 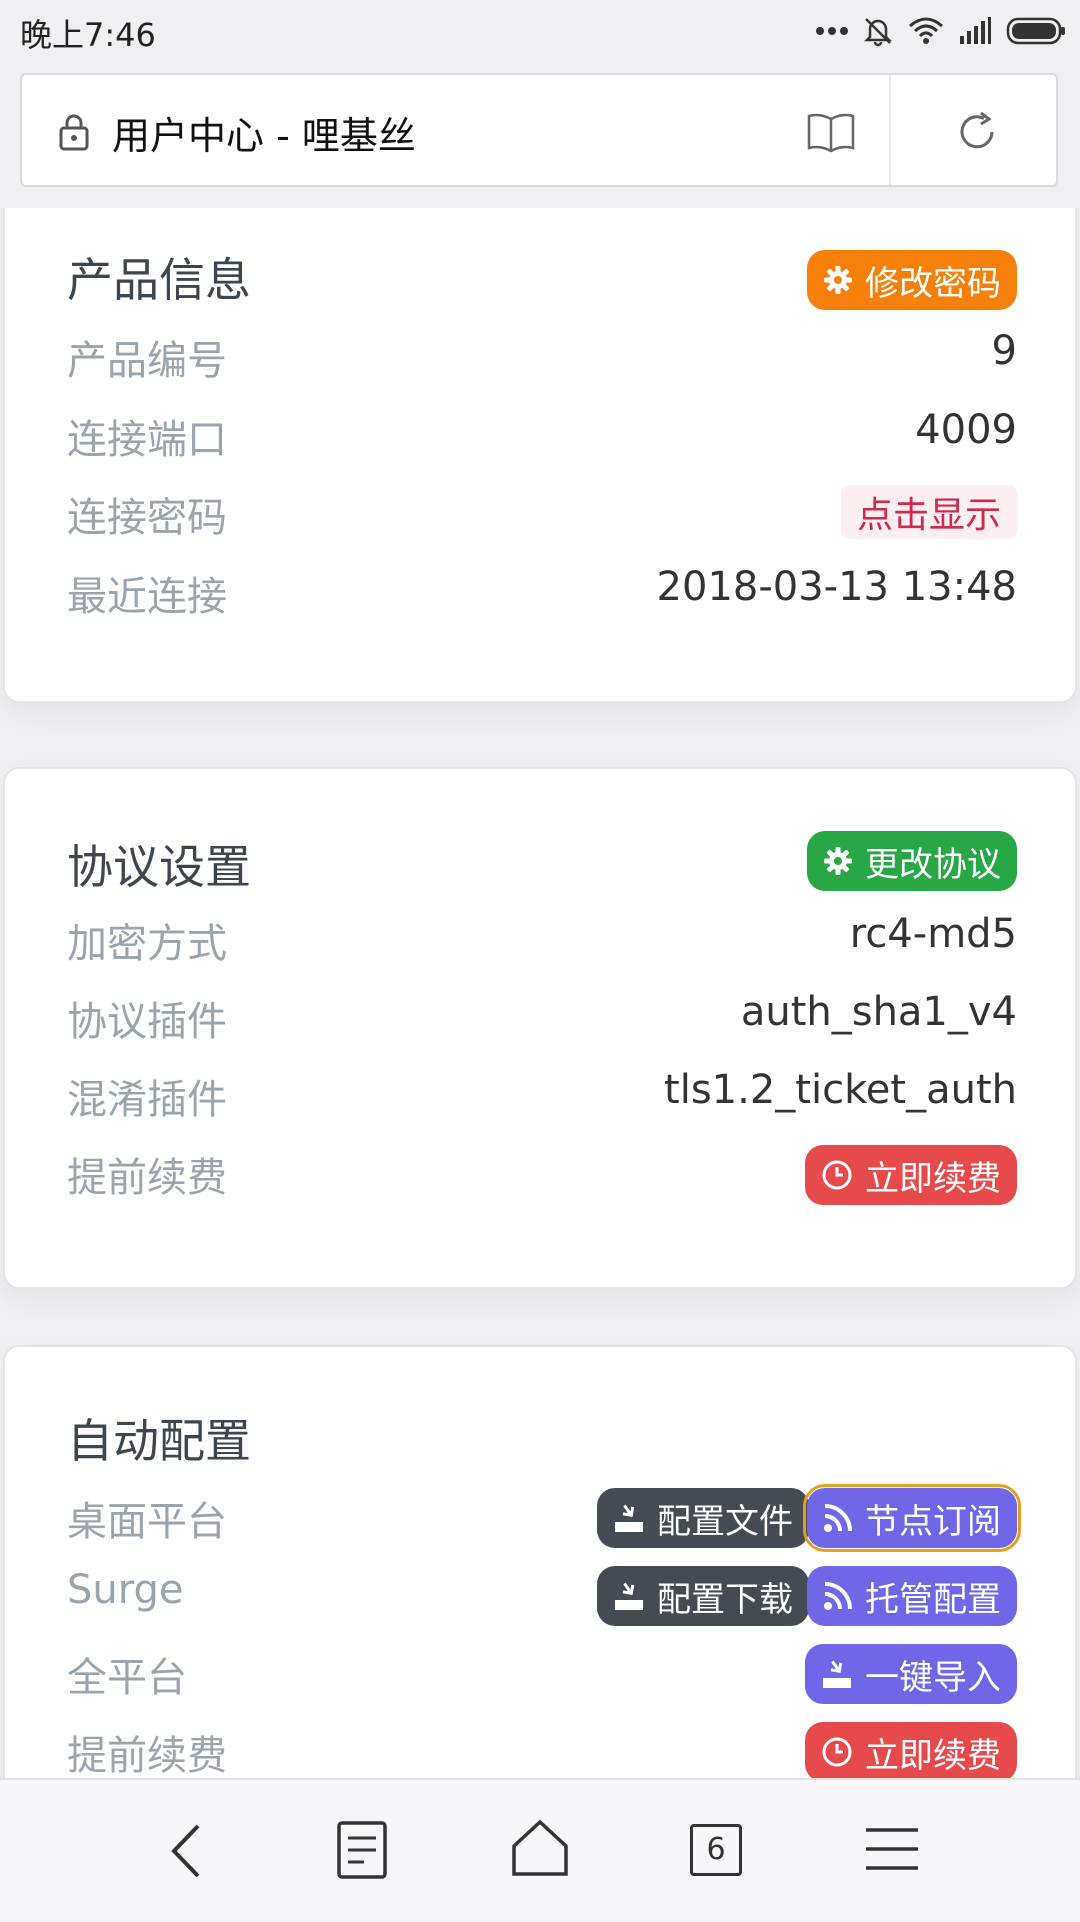 What do you see at coordinates (1035, 31) in the screenshot?
I see `battery-icon` at bounding box center [1035, 31].